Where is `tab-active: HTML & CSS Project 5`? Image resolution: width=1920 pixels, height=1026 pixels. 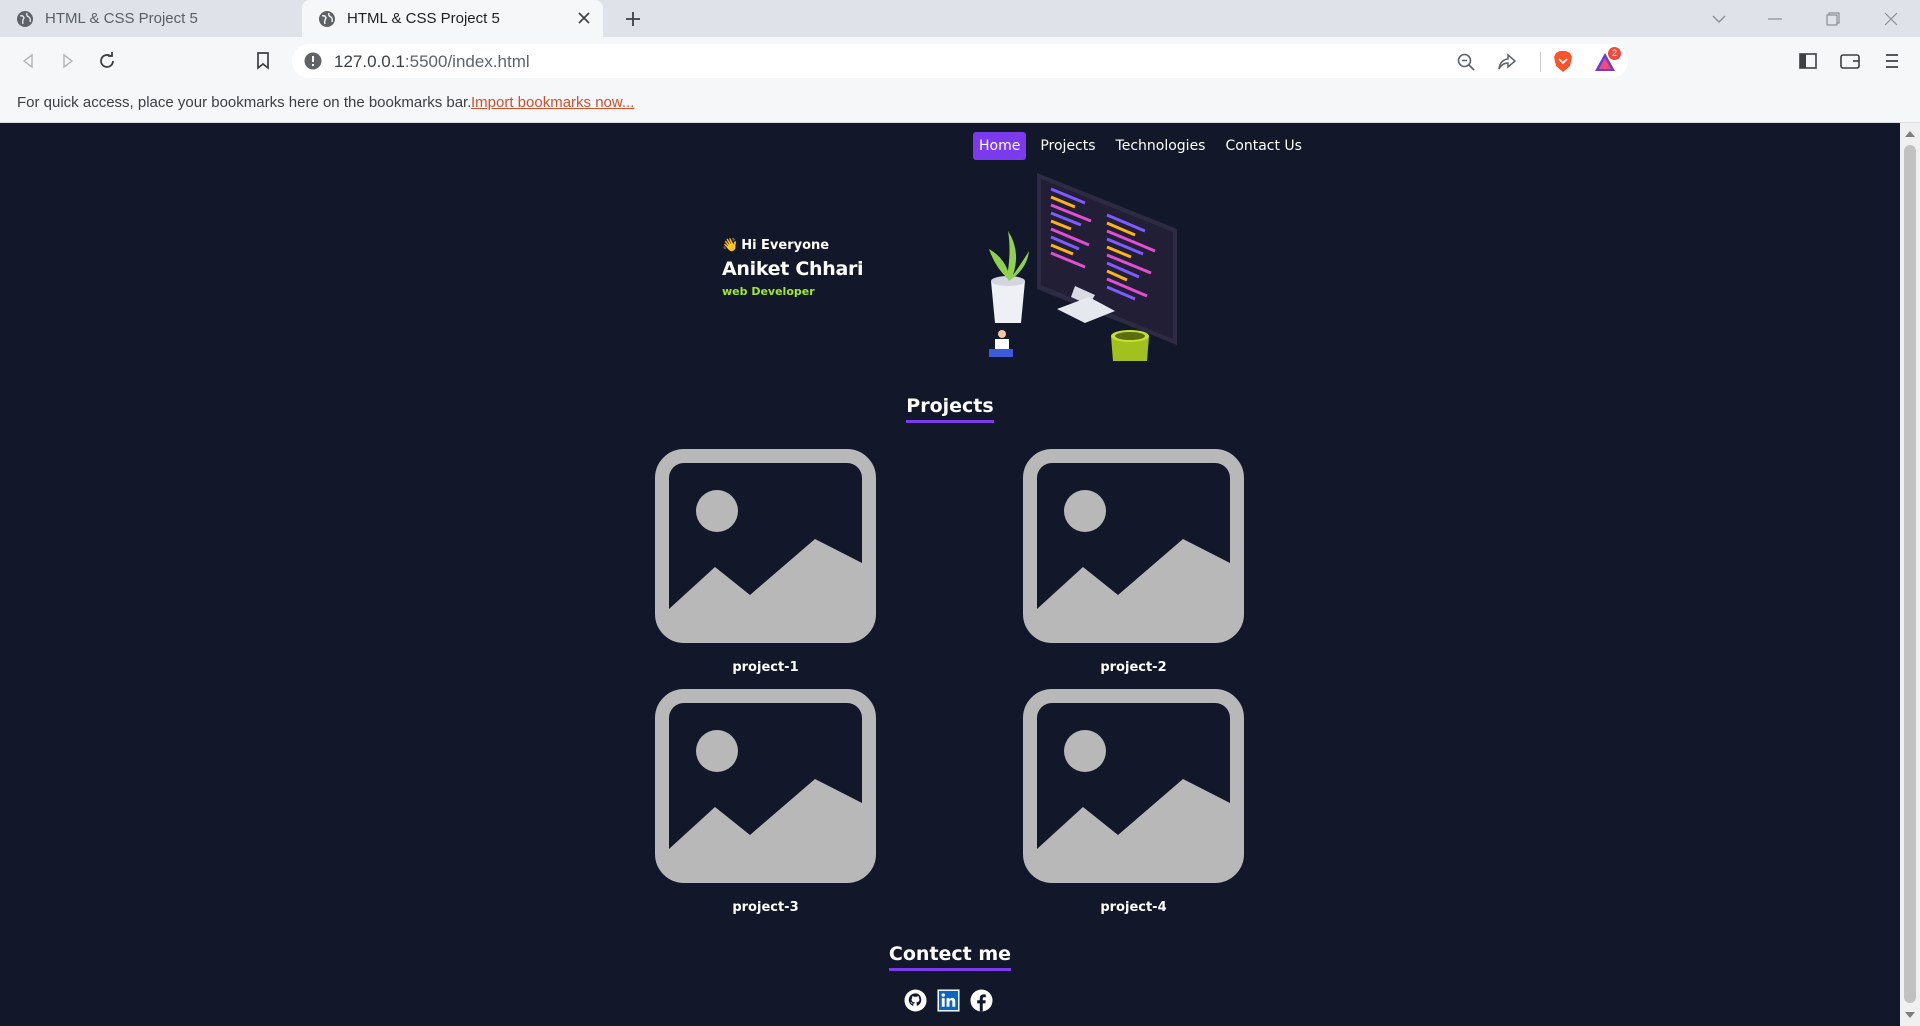 tab-active: HTML & CSS Project 5 is located at coordinates (452, 18).